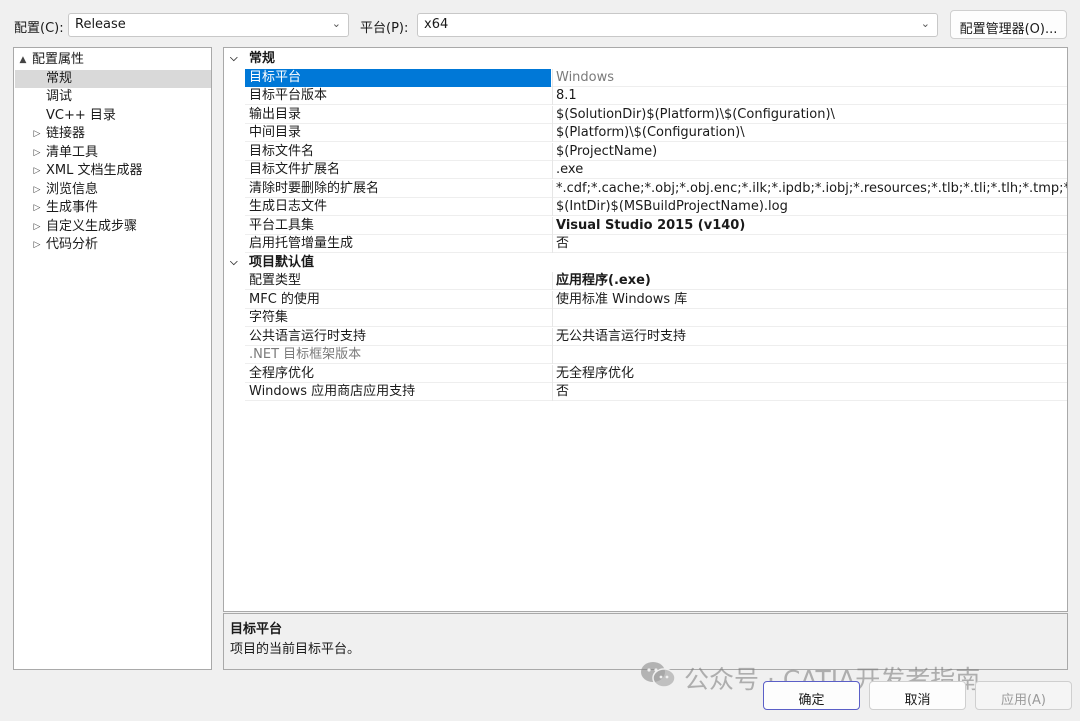 The width and height of the screenshot is (1080, 721). What do you see at coordinates (398, 77) in the screenshot?
I see `property-name: 目标平台` at bounding box center [398, 77].